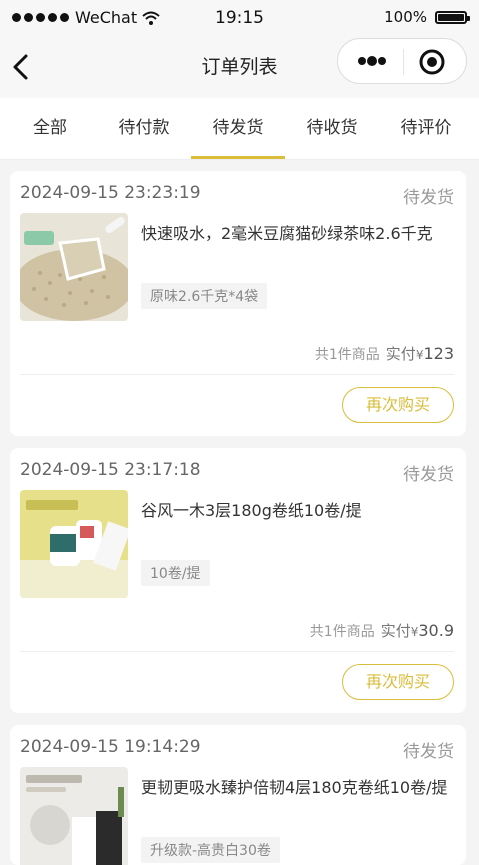  What do you see at coordinates (405, 17) in the screenshot?
I see `battery-percent: 100%` at bounding box center [405, 17].